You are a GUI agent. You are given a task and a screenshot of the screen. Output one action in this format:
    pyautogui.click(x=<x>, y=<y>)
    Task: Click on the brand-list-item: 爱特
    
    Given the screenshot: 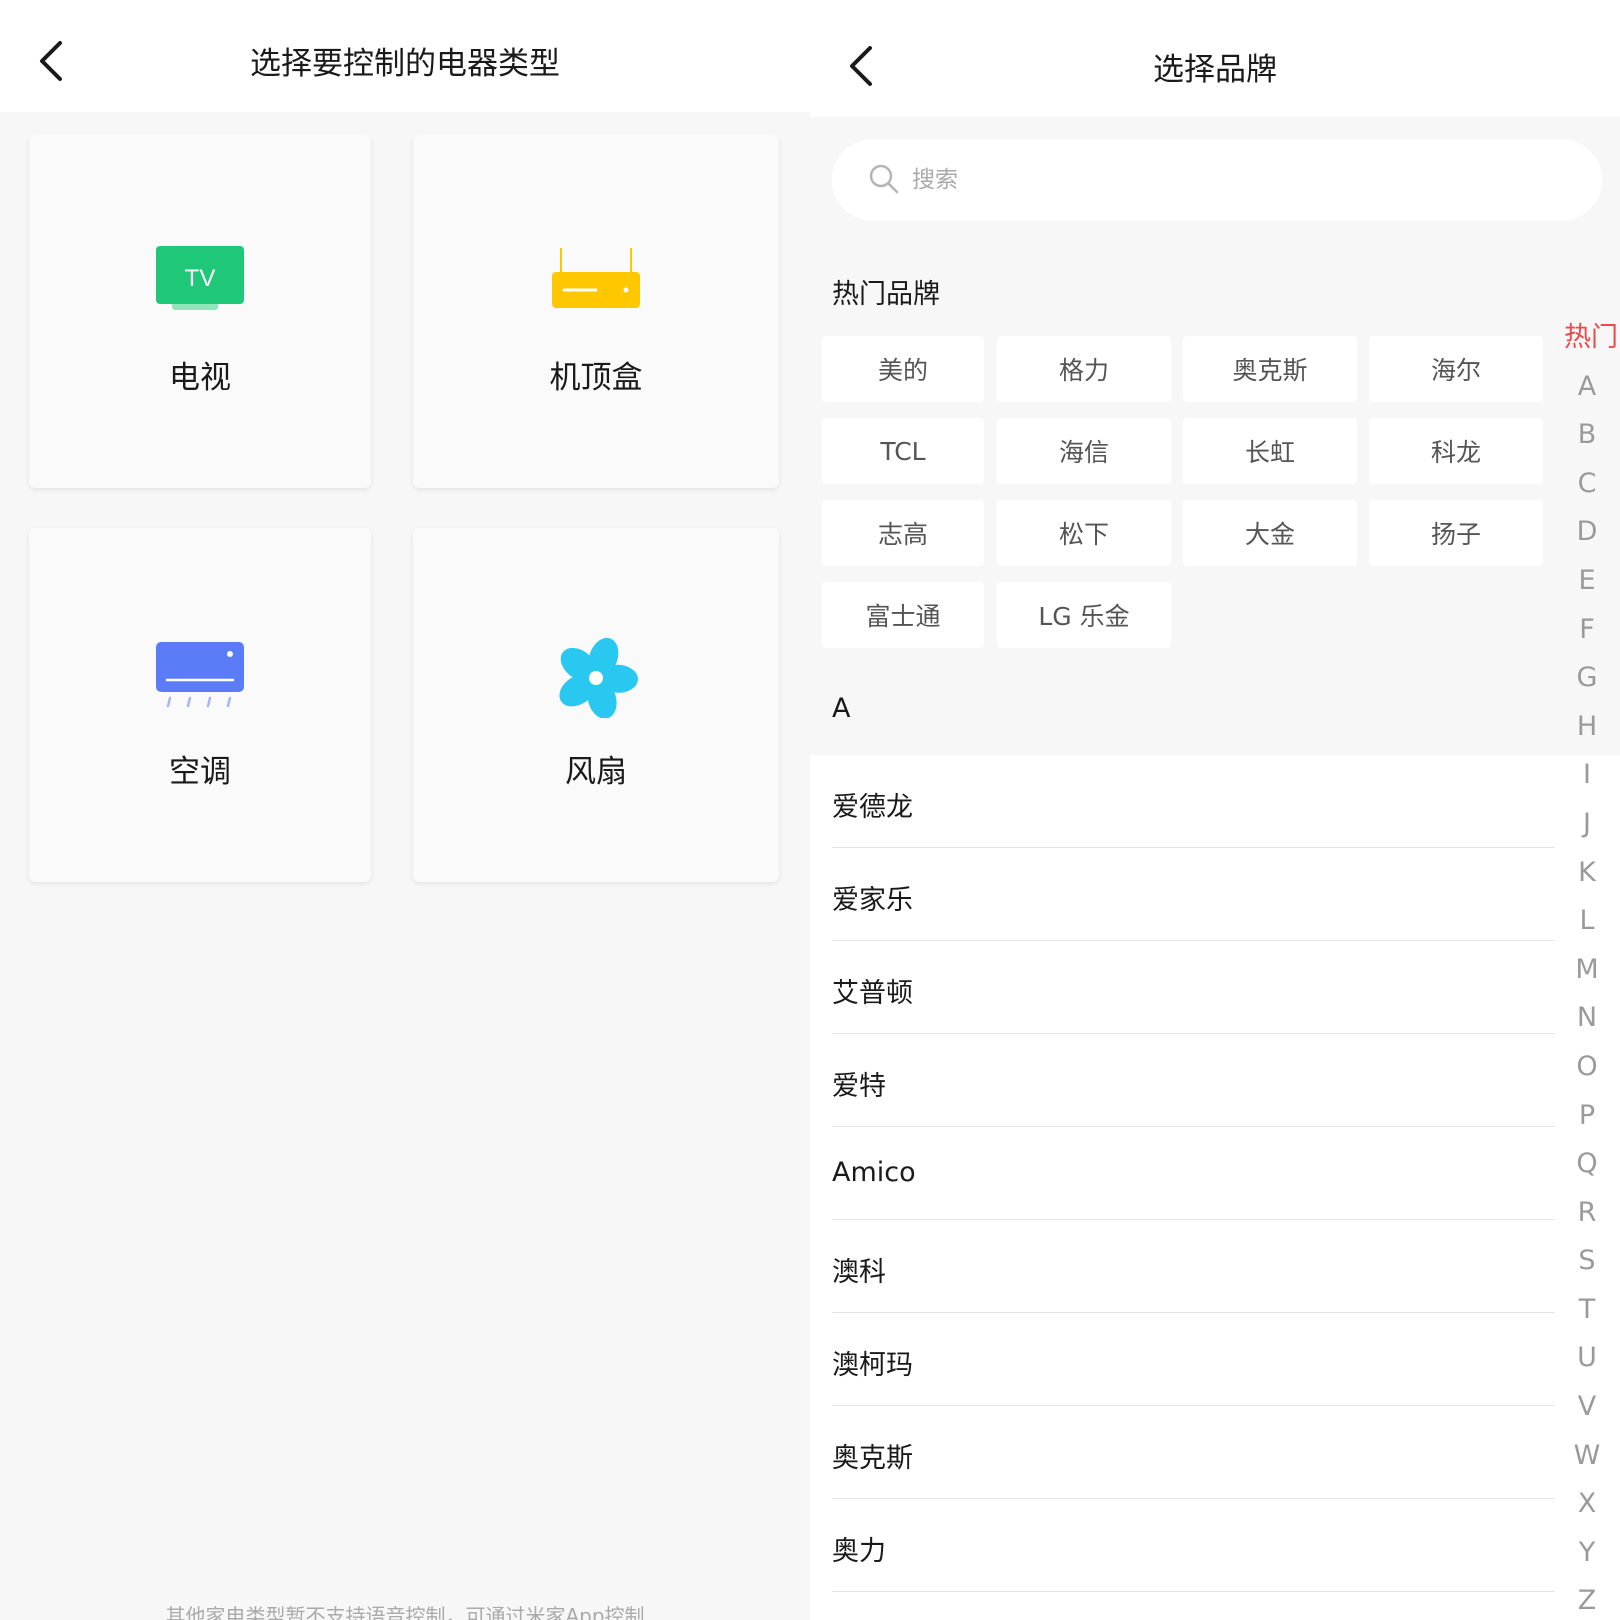 What is the action you would take?
    pyautogui.click(x=1182, y=1080)
    